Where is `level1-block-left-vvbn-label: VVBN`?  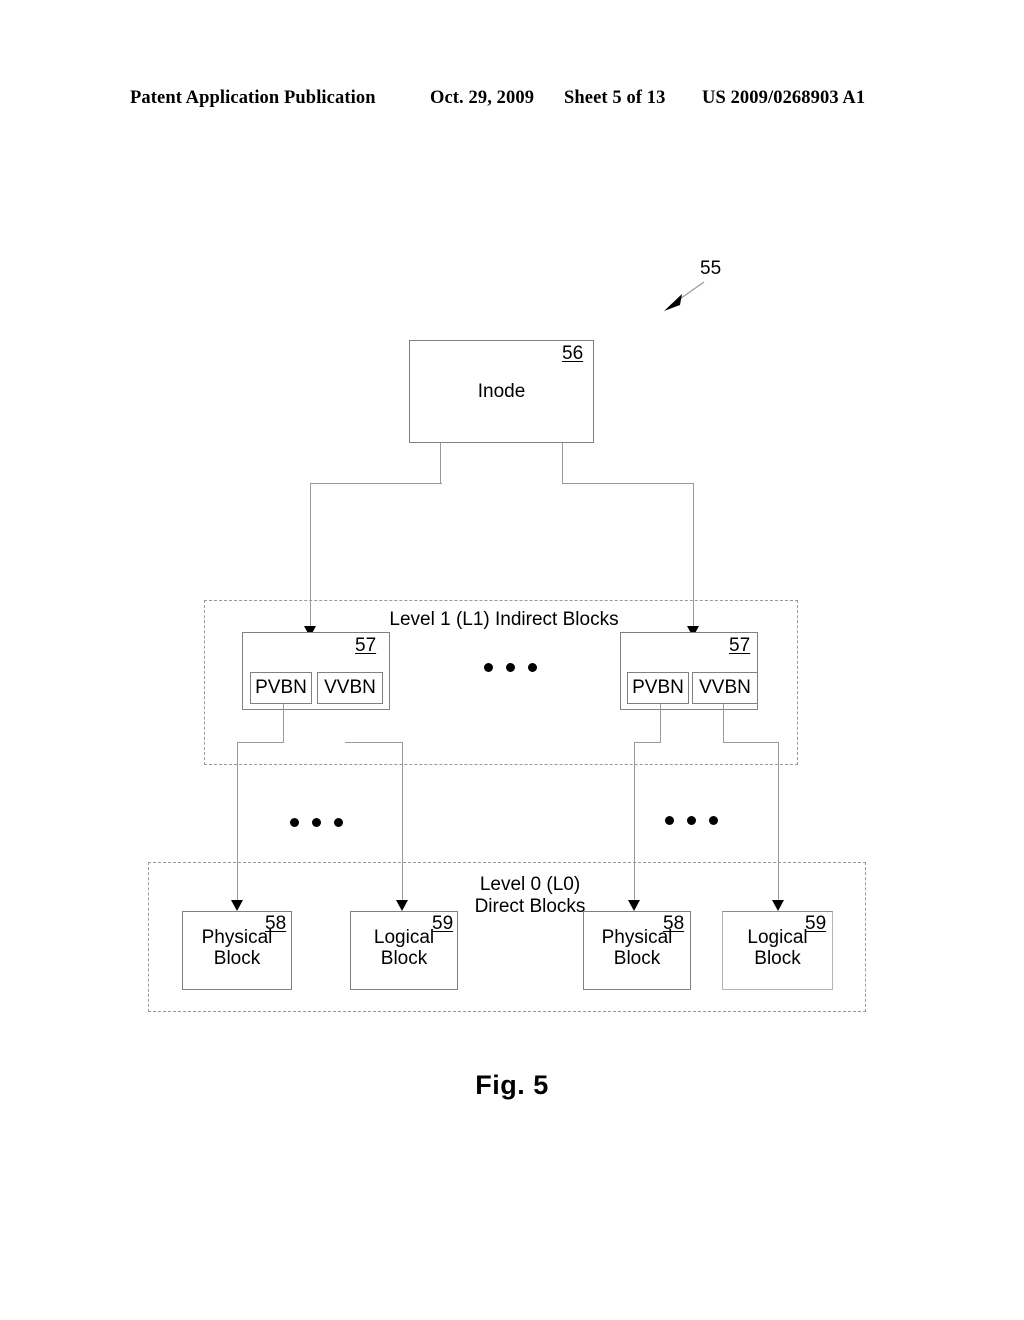
level1-block-left-vvbn-label: VVBN is located at coordinates (350, 687).